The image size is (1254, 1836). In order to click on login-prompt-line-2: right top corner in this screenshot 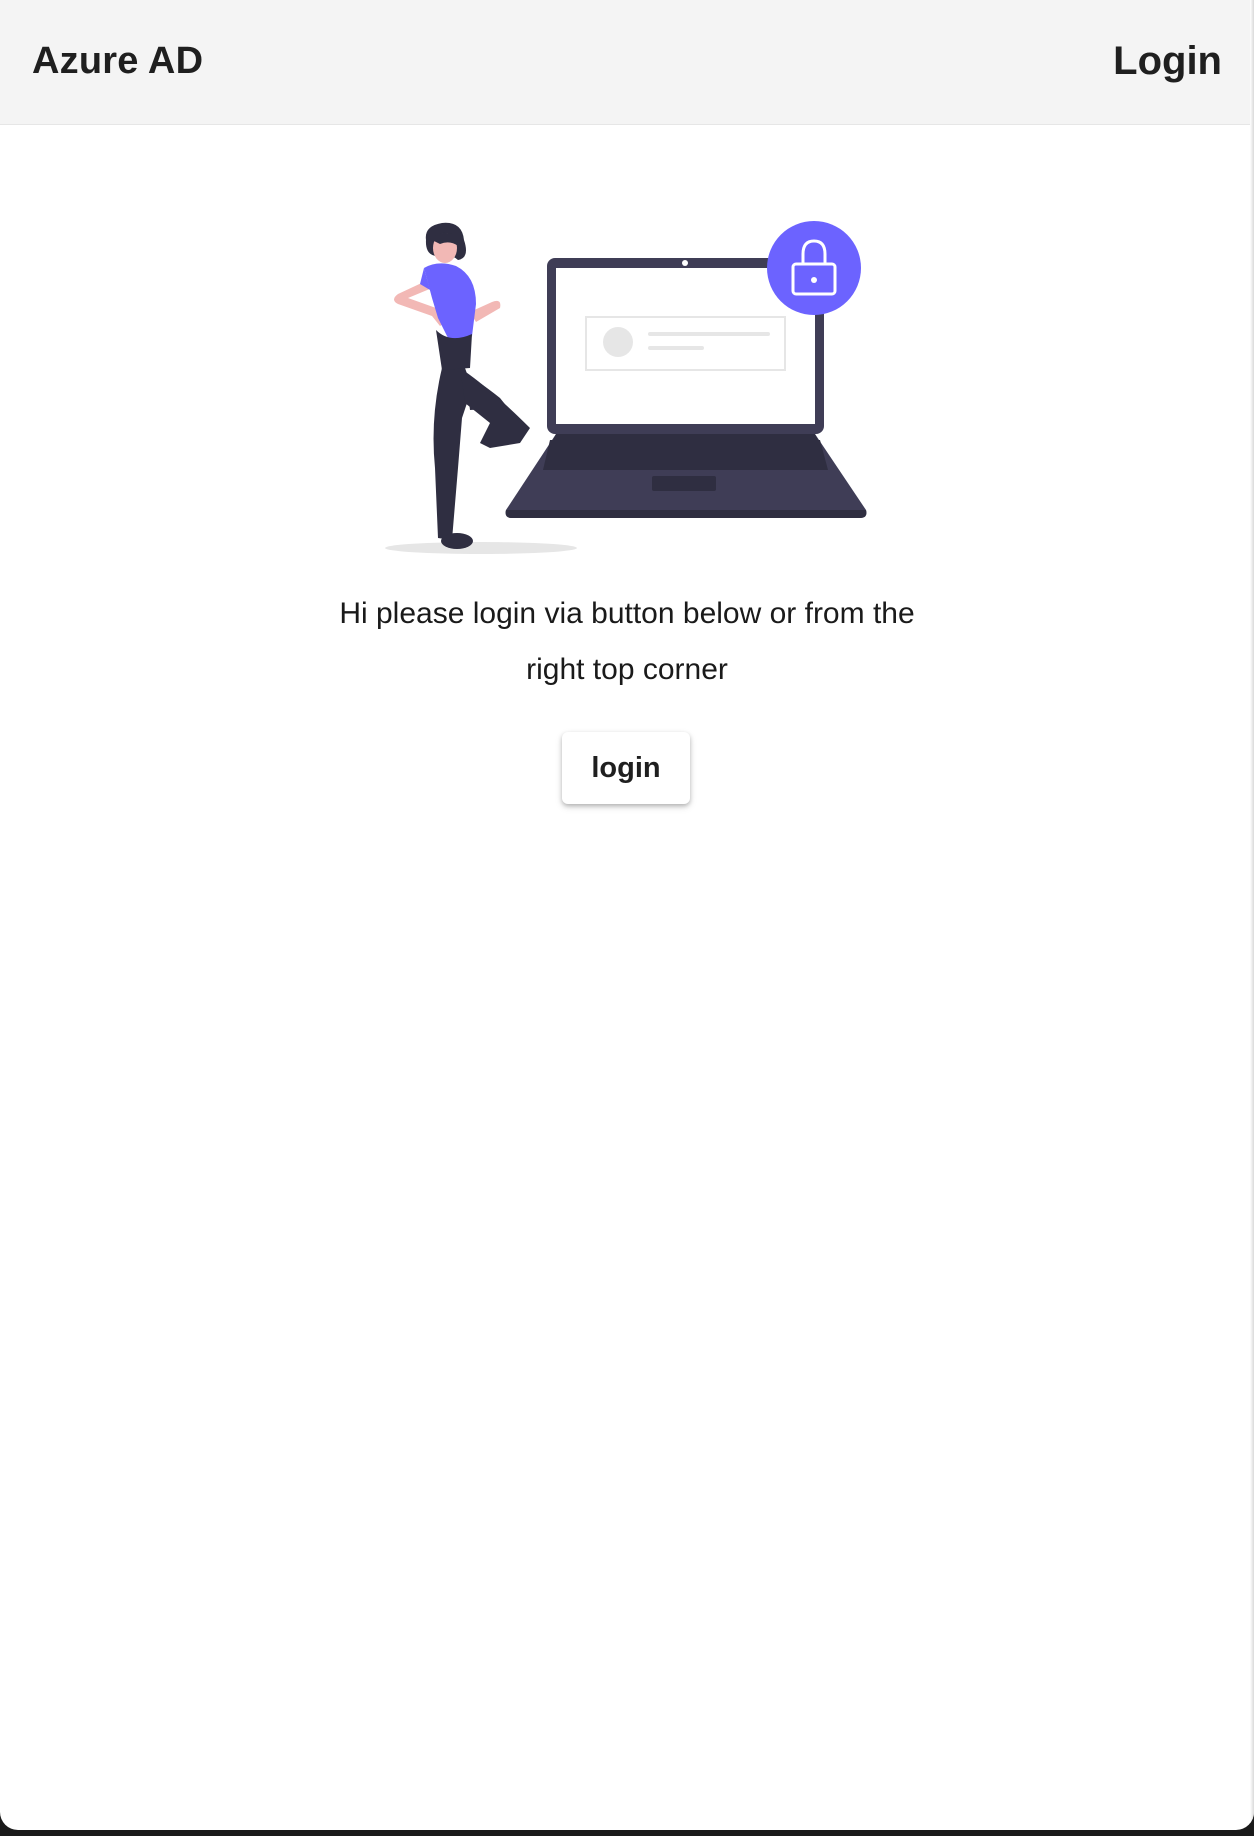, I will do `click(627, 669)`.